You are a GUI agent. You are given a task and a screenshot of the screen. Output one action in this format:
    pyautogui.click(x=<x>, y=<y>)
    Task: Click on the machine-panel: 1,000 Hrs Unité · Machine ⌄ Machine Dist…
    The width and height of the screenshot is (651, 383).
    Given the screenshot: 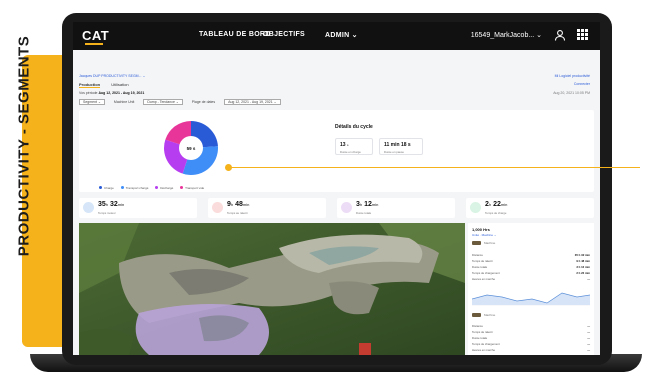 What is the action you would take?
    pyautogui.click(x=531, y=289)
    